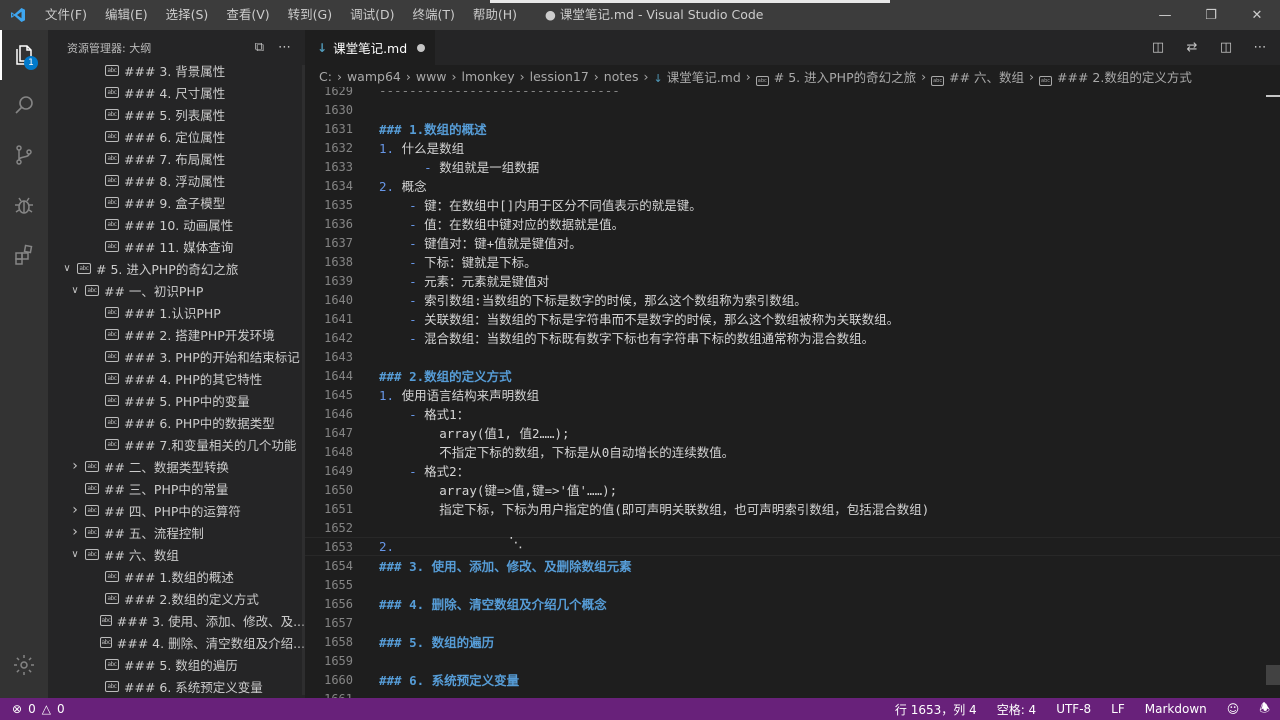 The width and height of the screenshot is (1280, 720). Describe the element at coordinates (1273, 392) in the screenshot. I see `editor-scrollbar` at that location.